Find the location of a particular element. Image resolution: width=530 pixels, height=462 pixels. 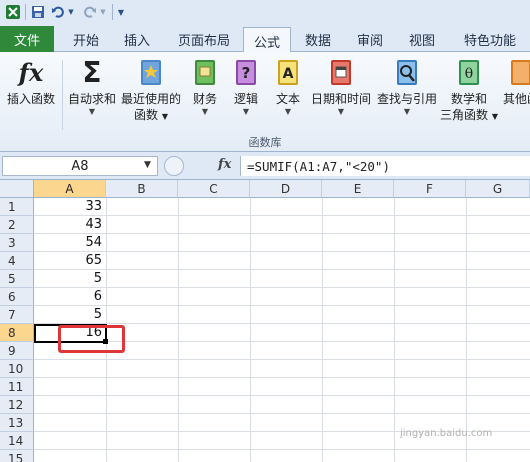

row-header: 12 is located at coordinates (17, 405).